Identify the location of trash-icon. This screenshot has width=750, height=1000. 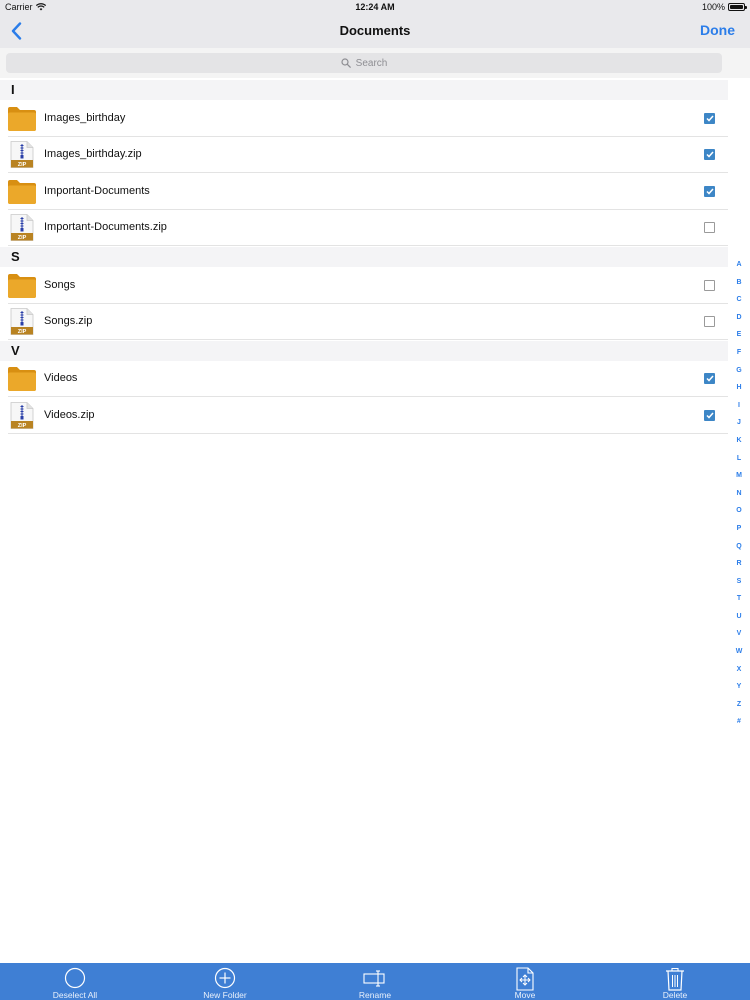
(675, 979).